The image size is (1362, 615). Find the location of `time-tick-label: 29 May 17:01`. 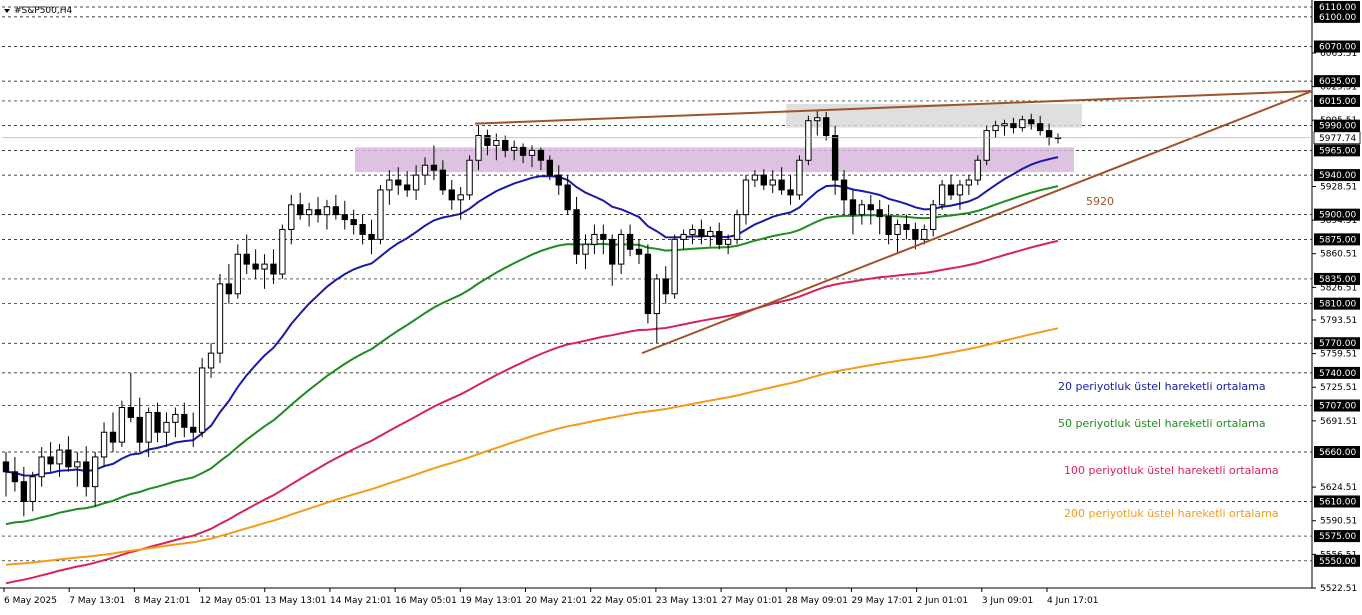

time-tick-label: 29 May 17:01 is located at coordinates (882, 601).